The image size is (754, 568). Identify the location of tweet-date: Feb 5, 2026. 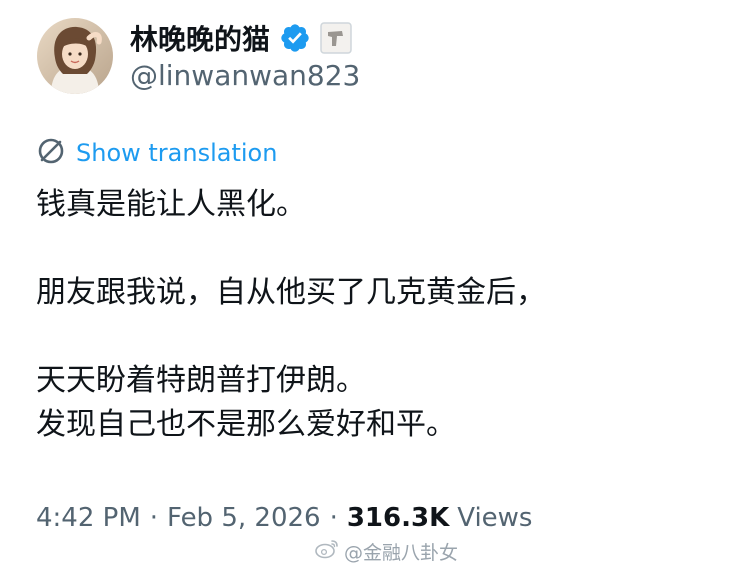
(244, 518).